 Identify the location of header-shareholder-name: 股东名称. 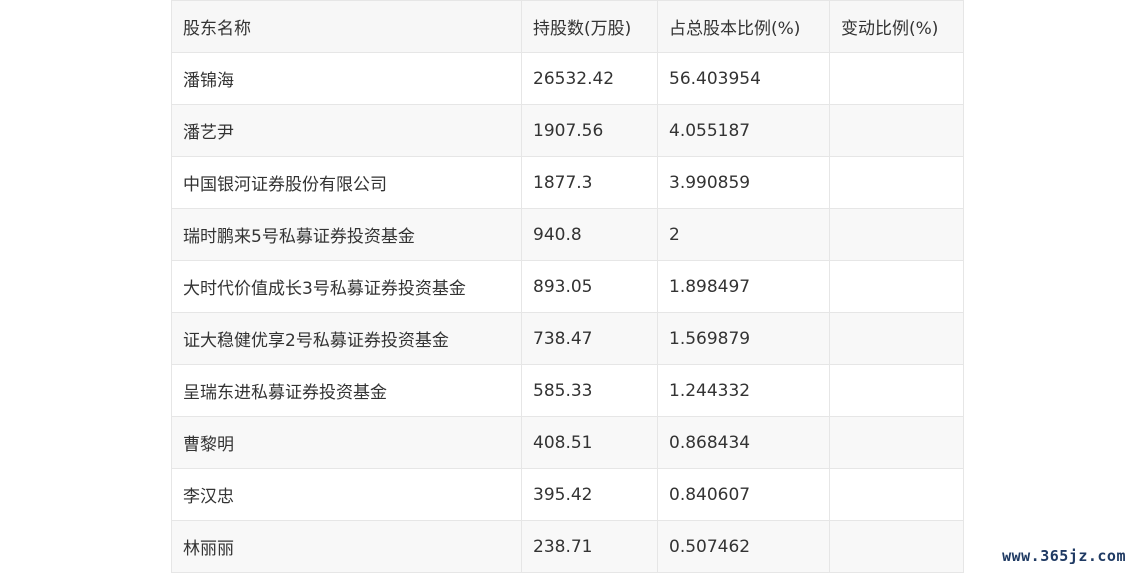
(346, 26).